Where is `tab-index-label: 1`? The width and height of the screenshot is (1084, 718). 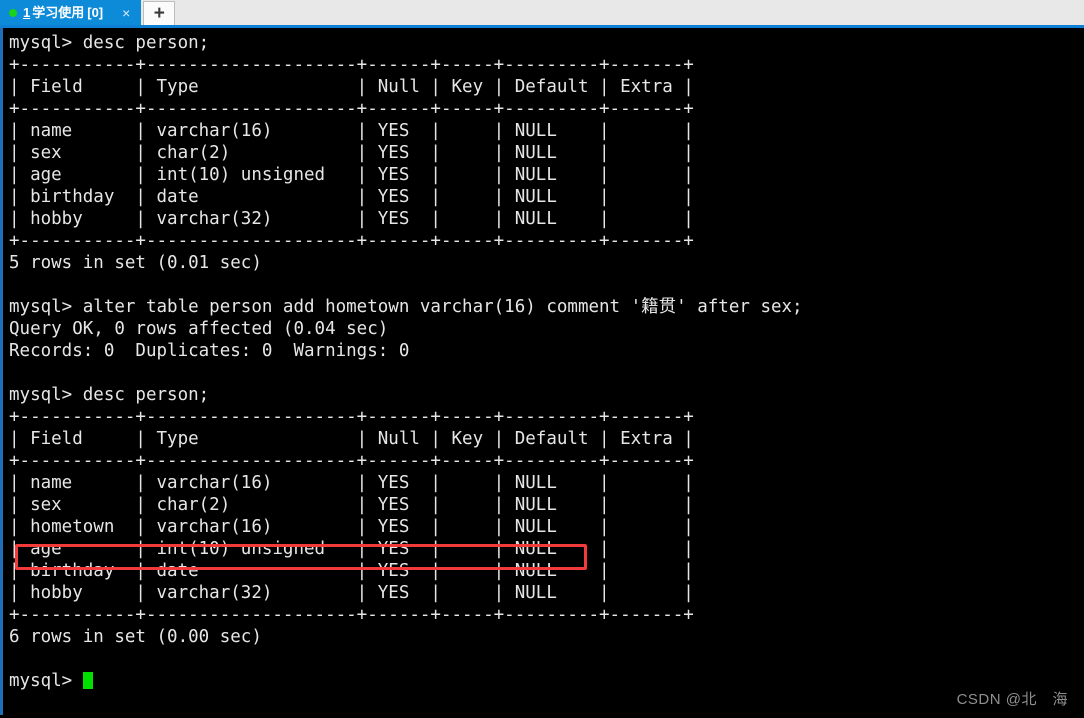 tab-index-label: 1 is located at coordinates (27, 12).